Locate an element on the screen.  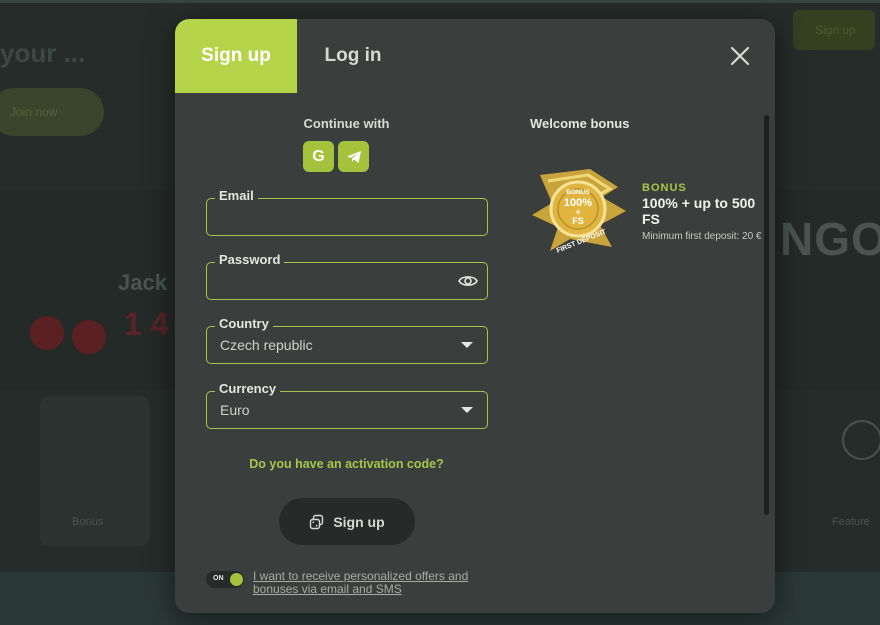
activation-code-link: Do you have an activation code? is located at coordinates (346, 464).